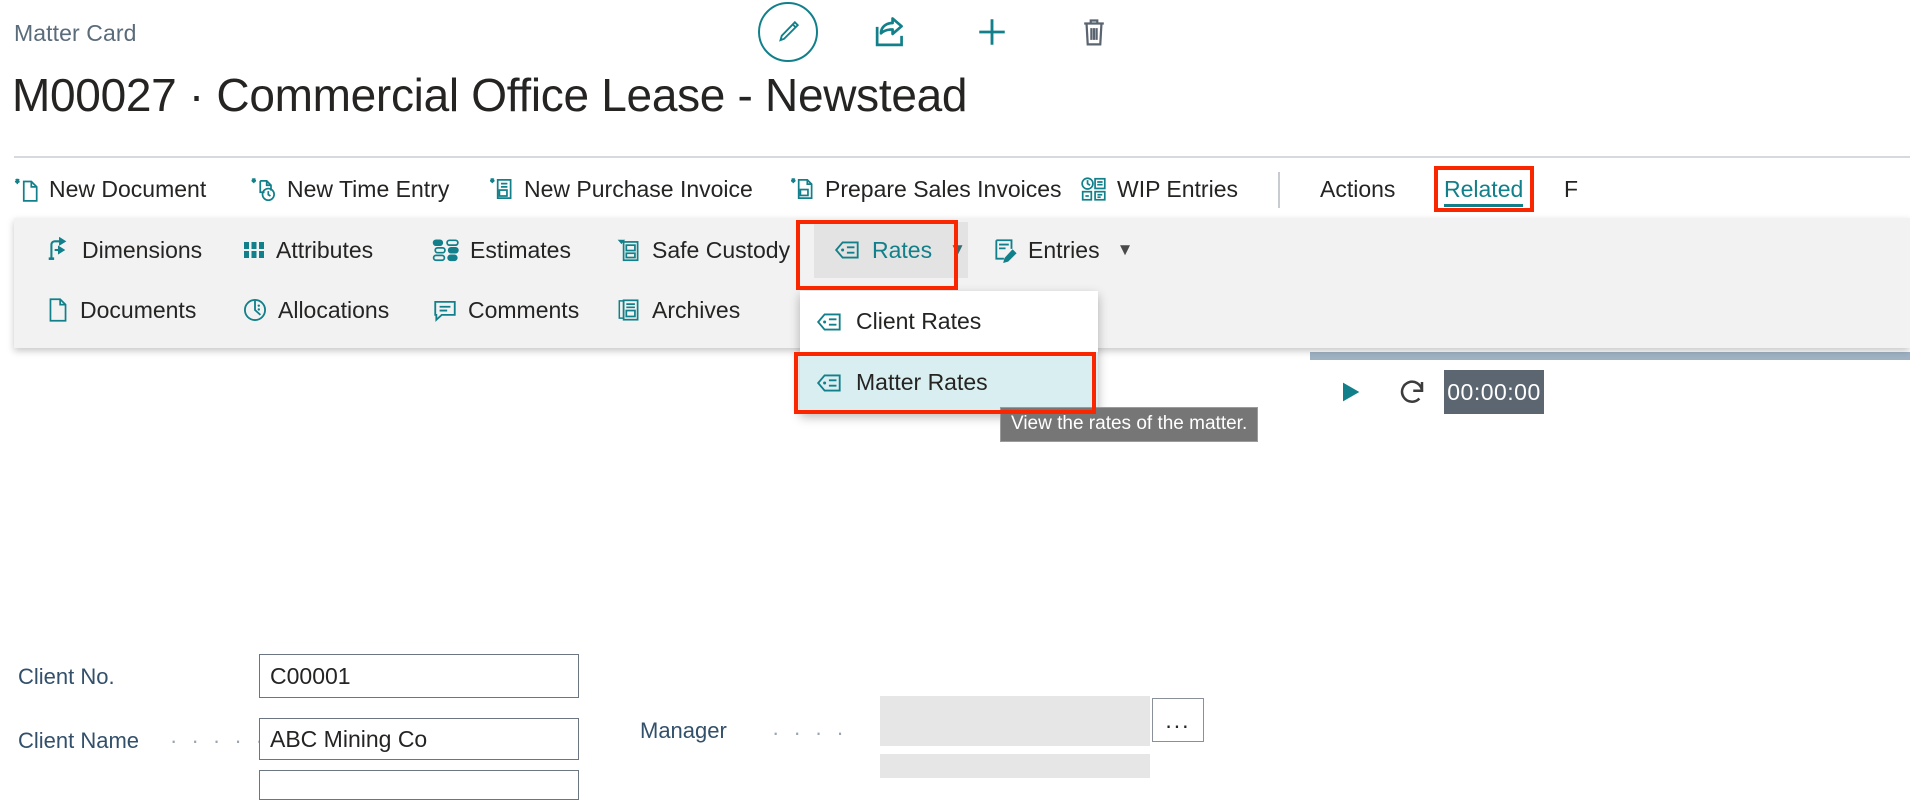 The image size is (1910, 800). I want to click on pencil-icon, so click(788, 32).